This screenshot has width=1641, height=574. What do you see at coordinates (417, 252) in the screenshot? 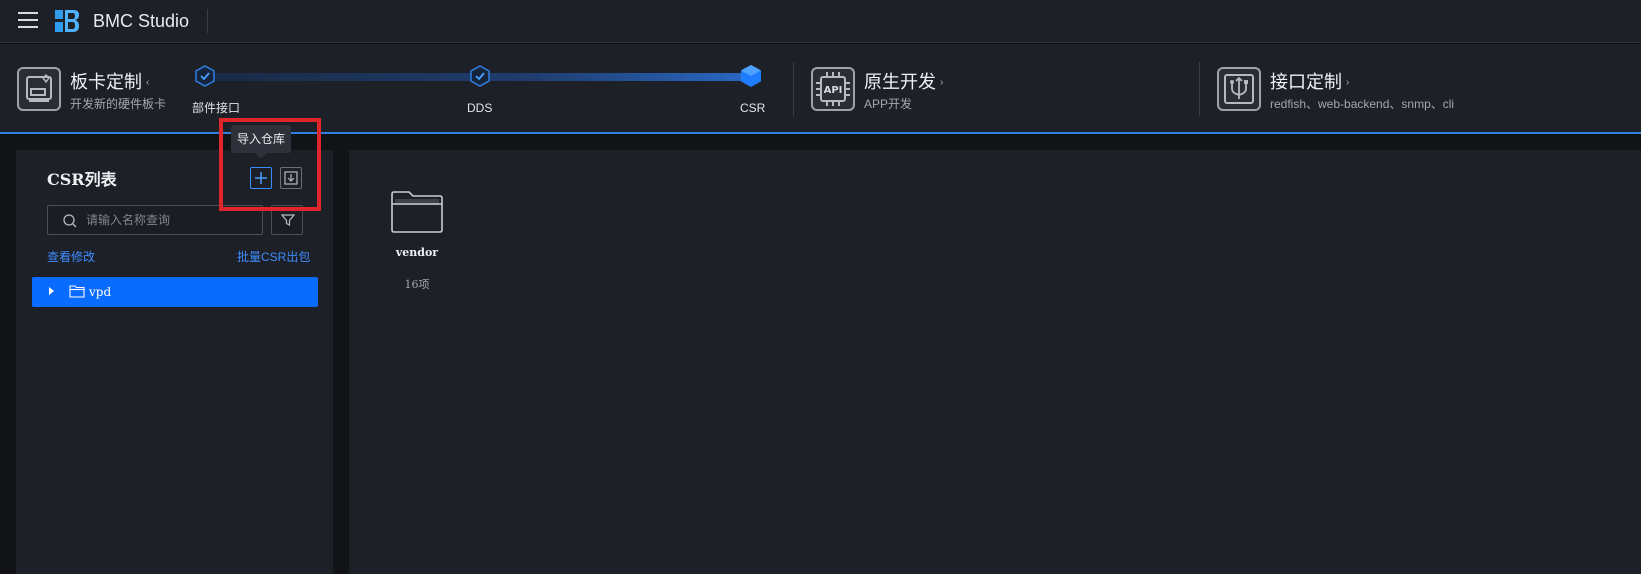
I see `folder-name: vendor` at bounding box center [417, 252].